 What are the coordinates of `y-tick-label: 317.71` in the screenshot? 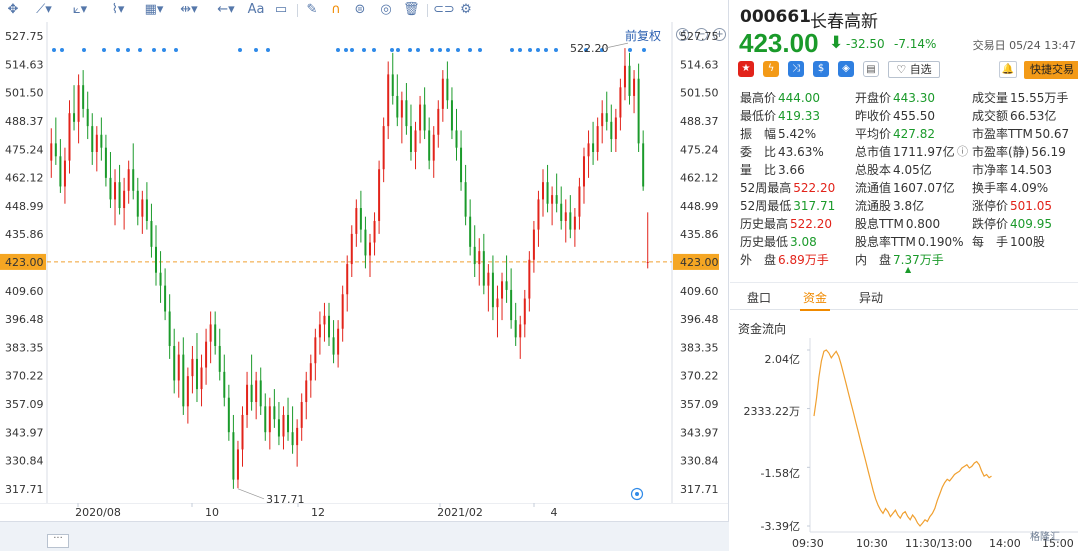 It's located at (24, 489).